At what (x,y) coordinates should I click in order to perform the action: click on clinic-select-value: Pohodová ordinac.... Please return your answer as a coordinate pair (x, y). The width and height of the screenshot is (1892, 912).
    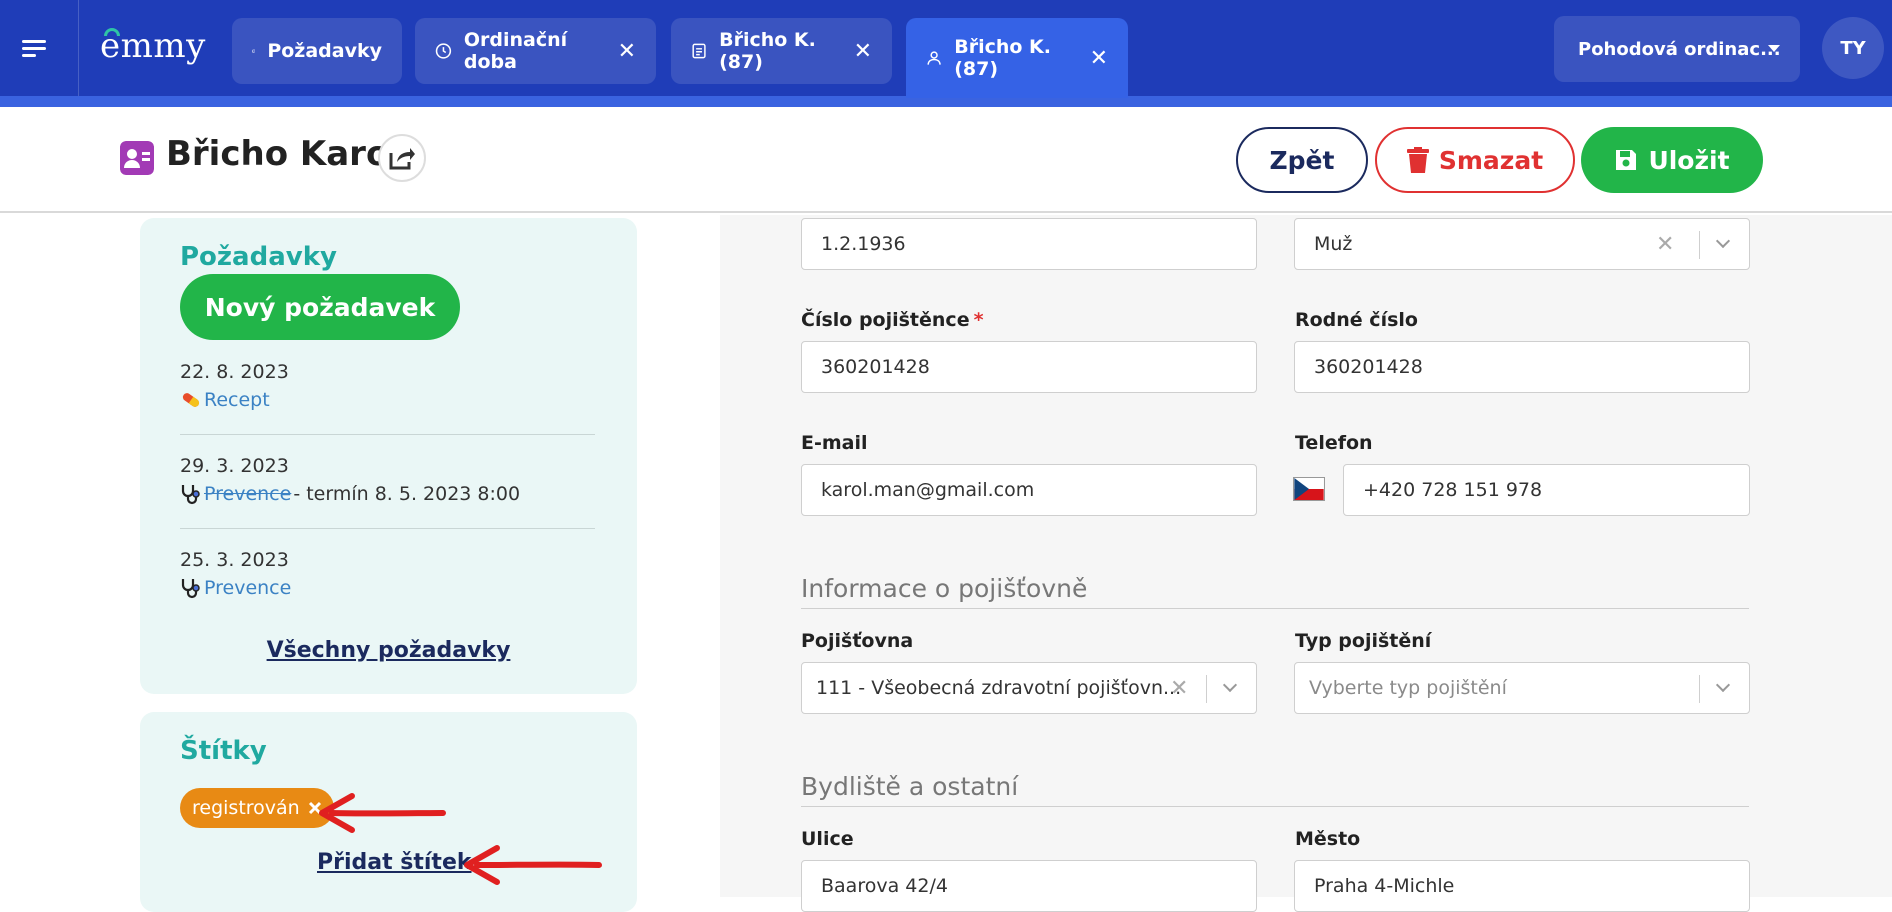
    Looking at the image, I should click on (1679, 49).